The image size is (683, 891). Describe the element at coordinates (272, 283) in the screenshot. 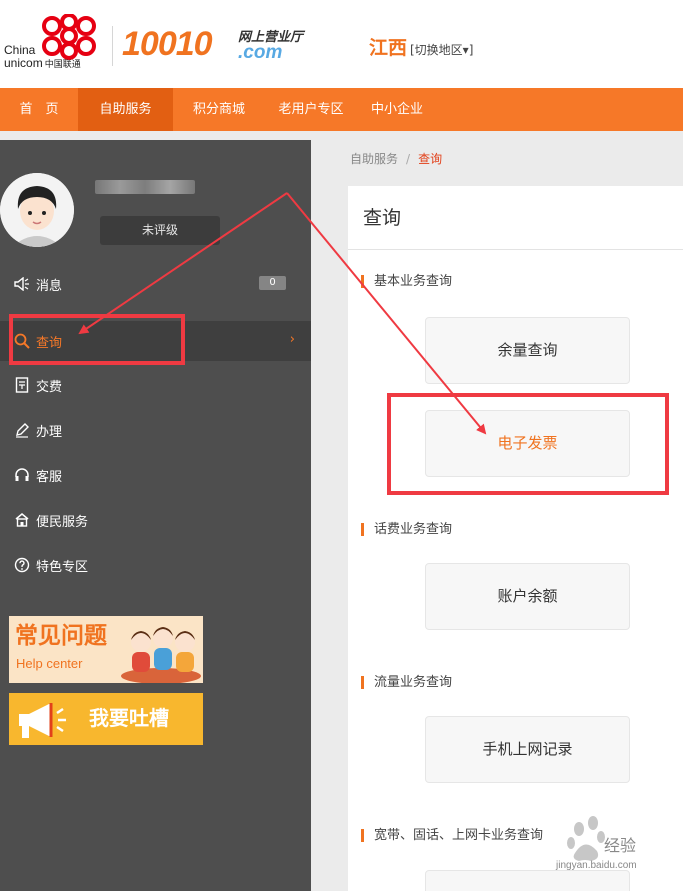

I see `message-count-badge: 0` at that location.